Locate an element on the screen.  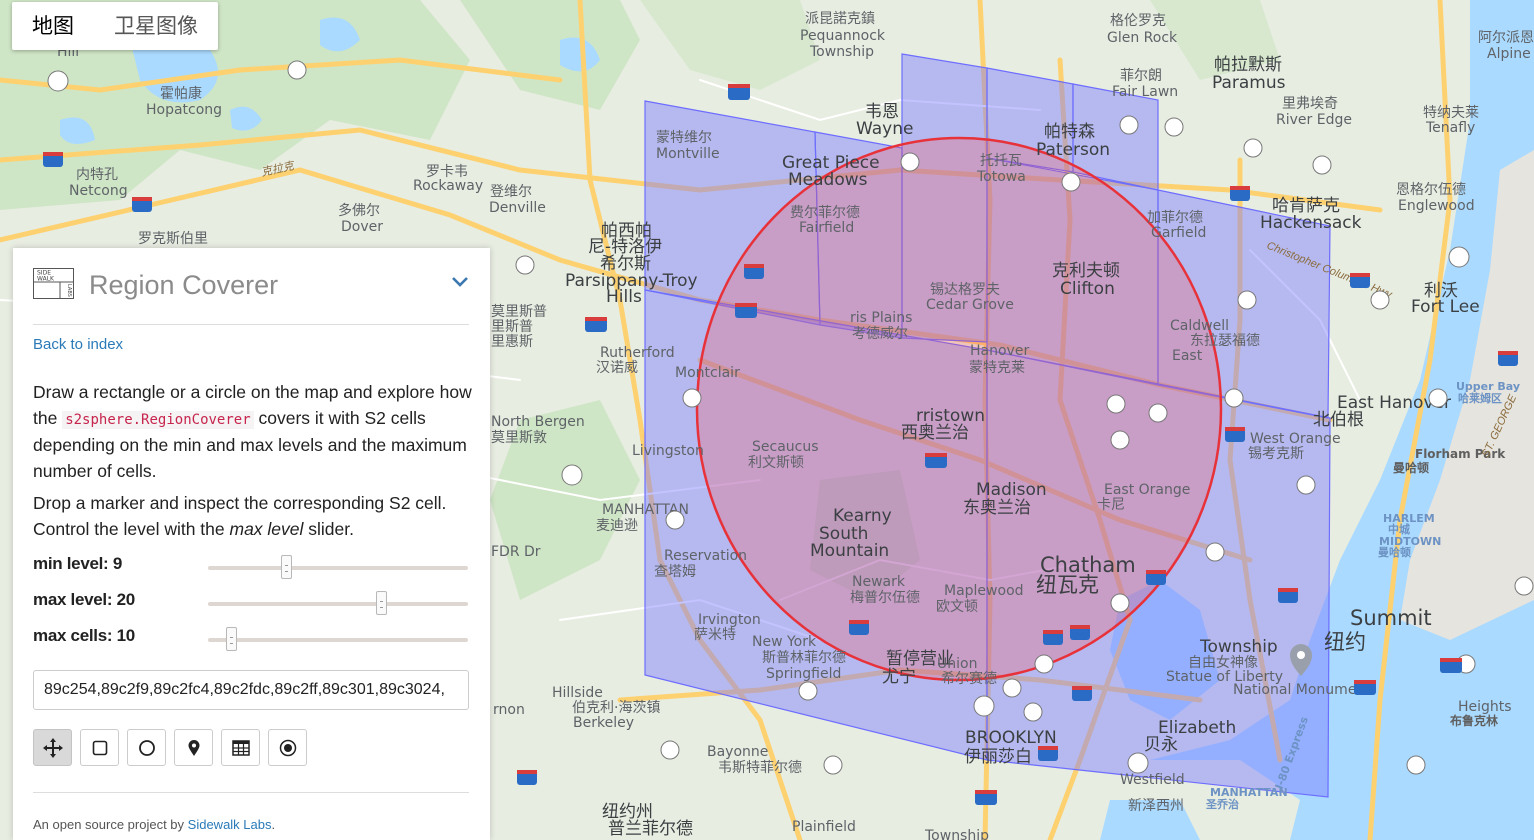
sidewalk-labs-link: Sidewalk Labs is located at coordinates (230, 824).